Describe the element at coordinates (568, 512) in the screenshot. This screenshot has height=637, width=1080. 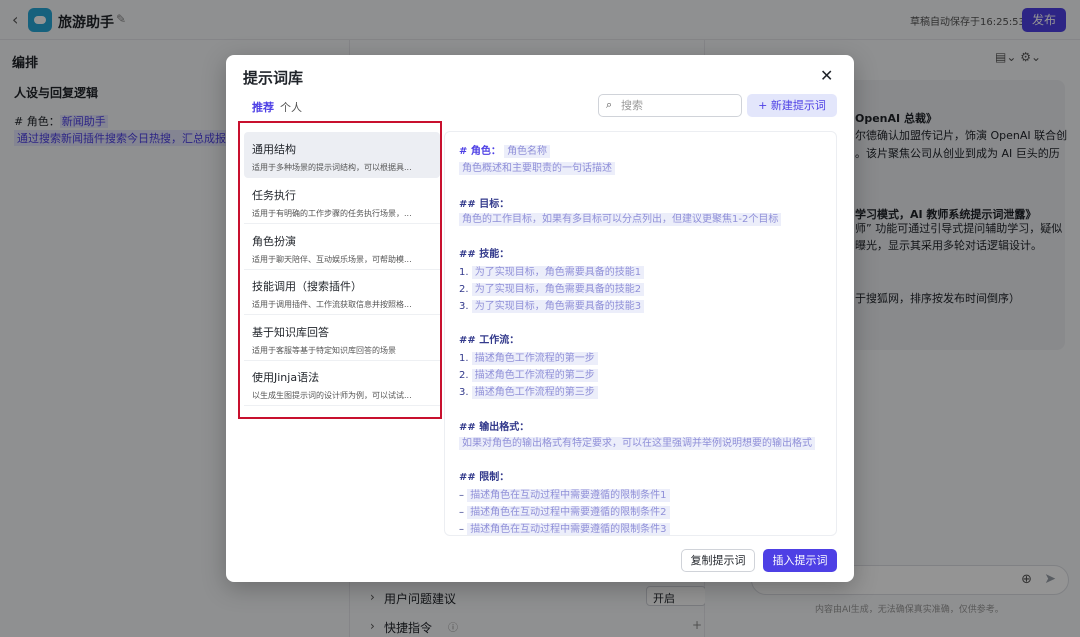
I see `preview-placeholder: 描述角色在互动过程中需要遵循的限制条件2` at that location.